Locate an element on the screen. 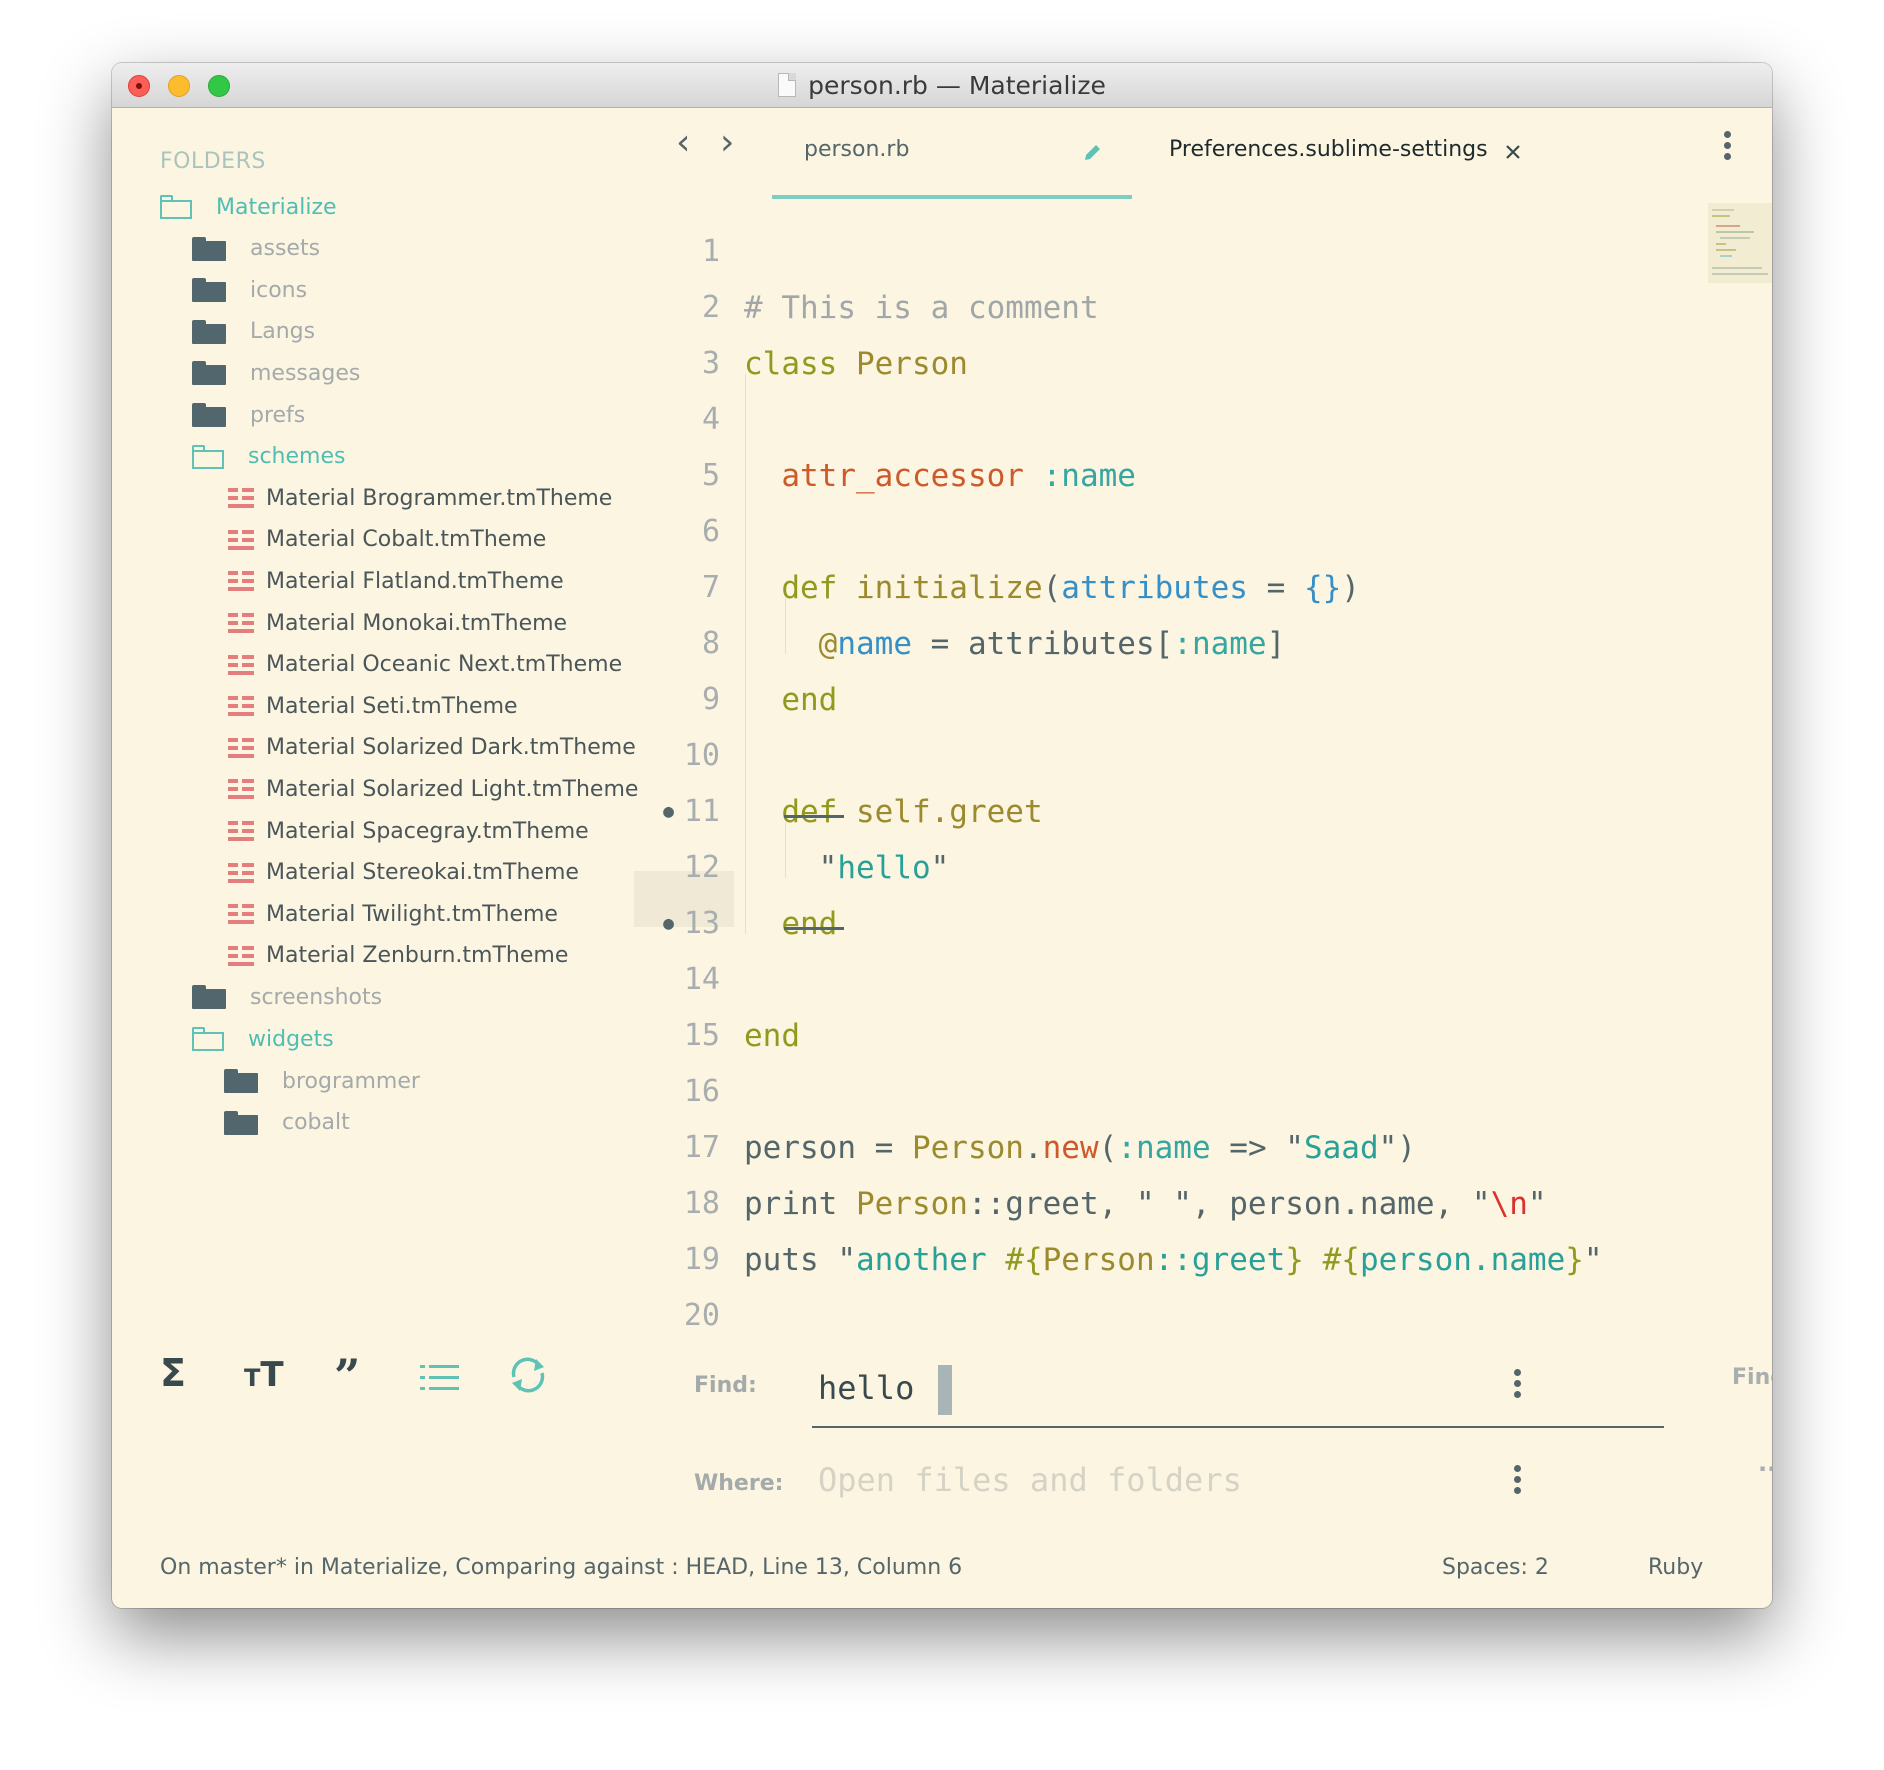  tree-item-label: Material Oceanic Next.tmTheme is located at coordinates (444, 665).